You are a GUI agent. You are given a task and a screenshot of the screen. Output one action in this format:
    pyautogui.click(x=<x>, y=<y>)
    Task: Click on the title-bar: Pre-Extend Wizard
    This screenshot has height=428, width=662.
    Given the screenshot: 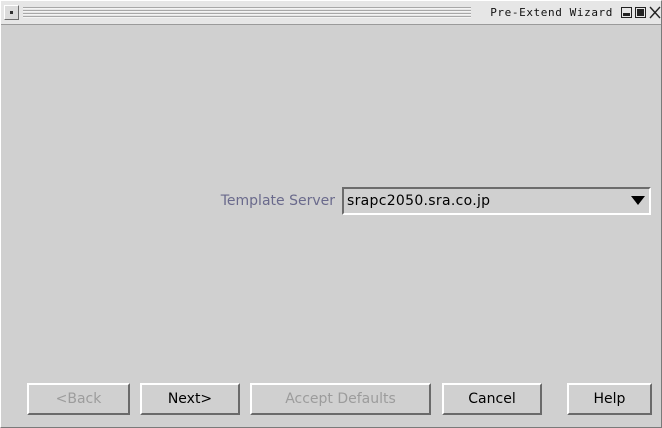 What is the action you would take?
    pyautogui.click(x=331, y=13)
    